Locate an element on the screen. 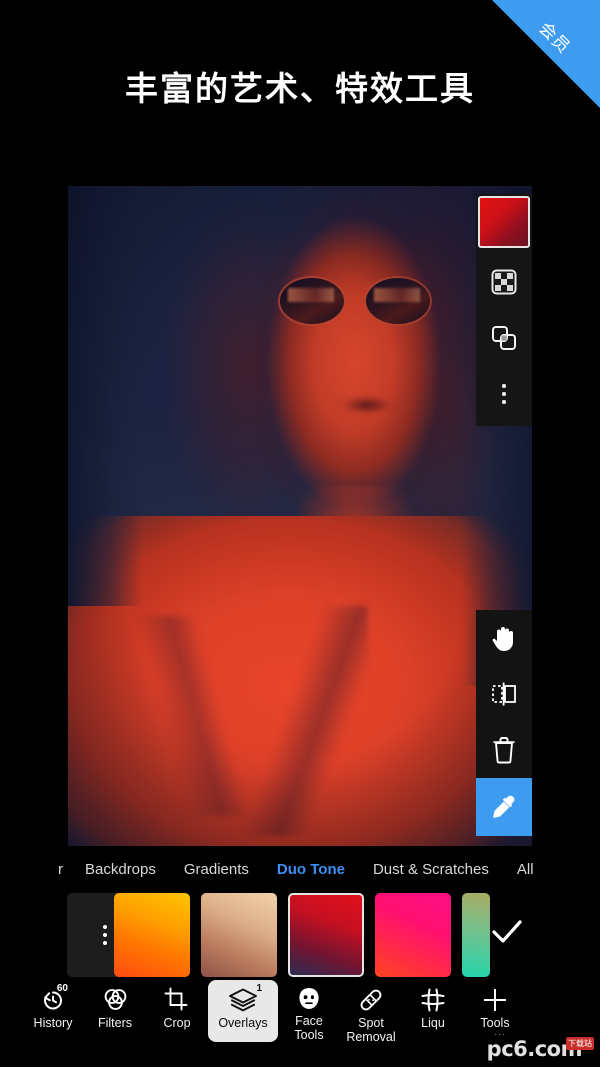  edit-toolbar is located at coordinates (504, 723).